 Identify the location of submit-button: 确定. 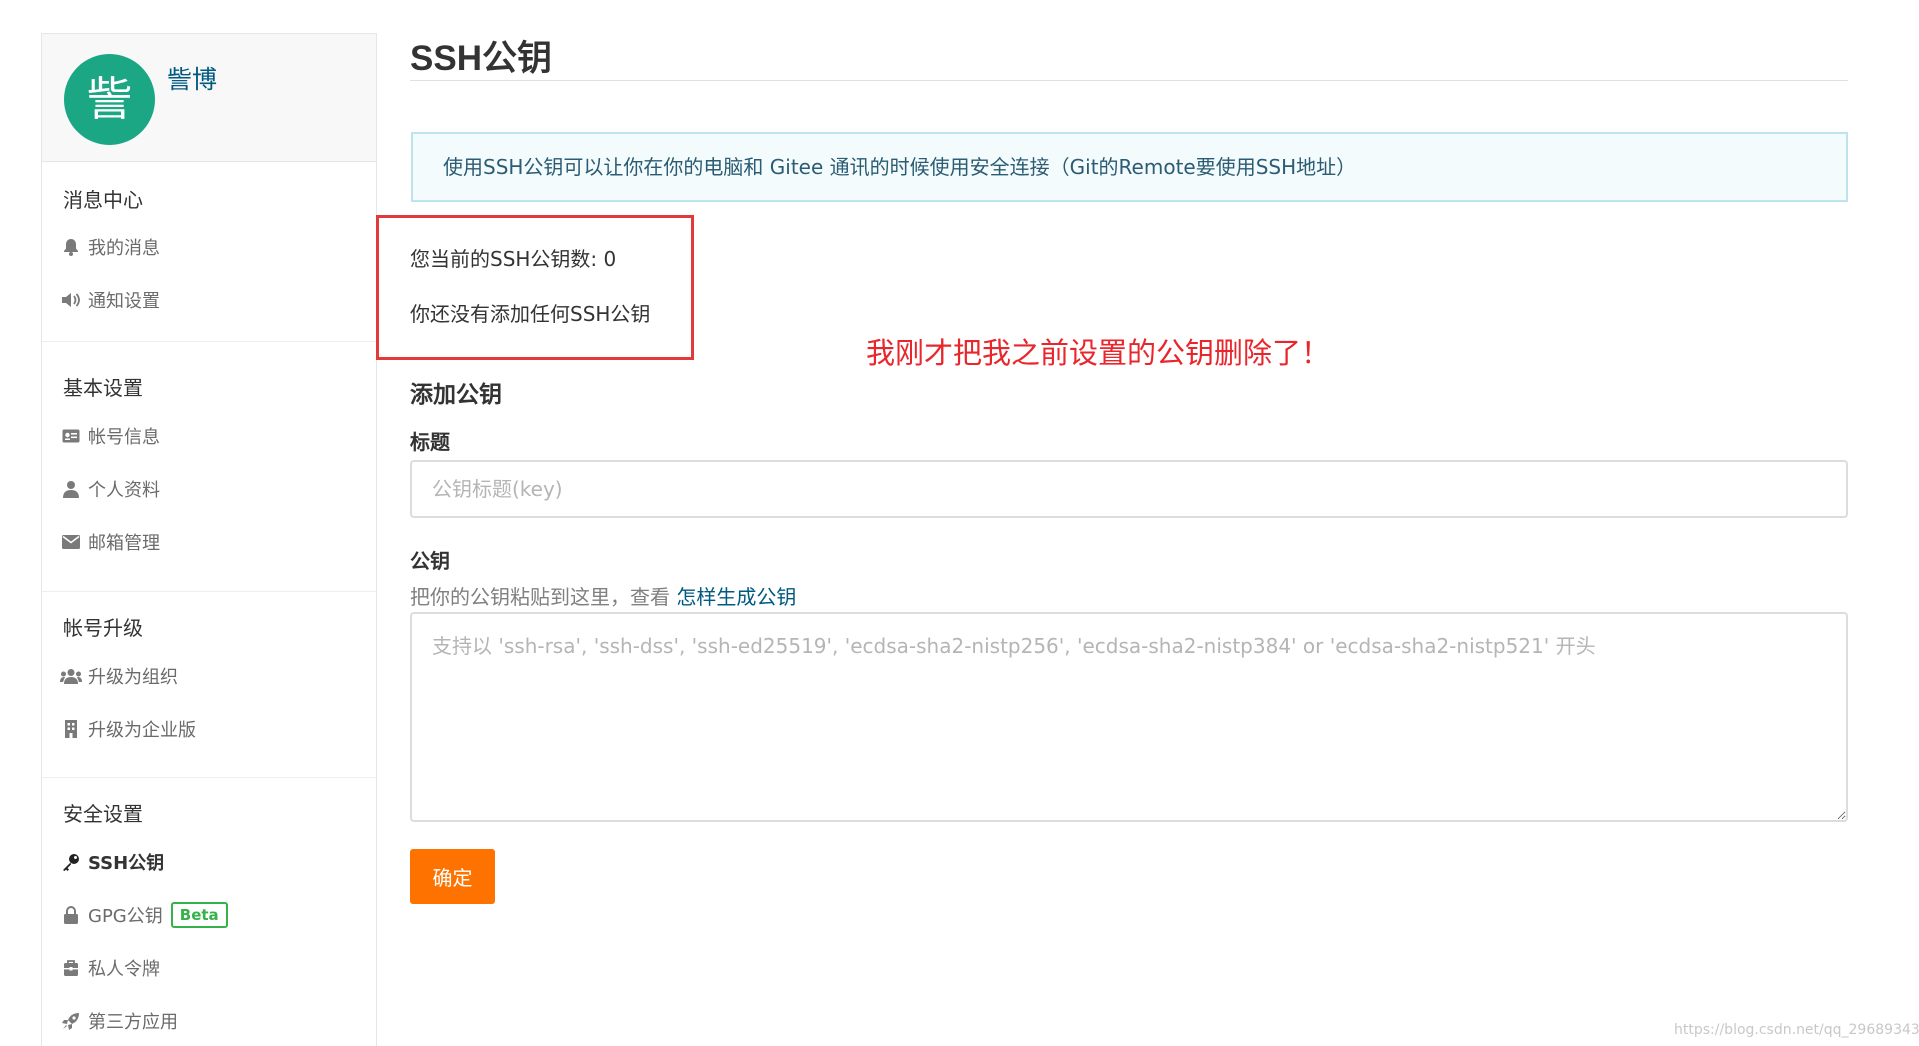
(452, 876).